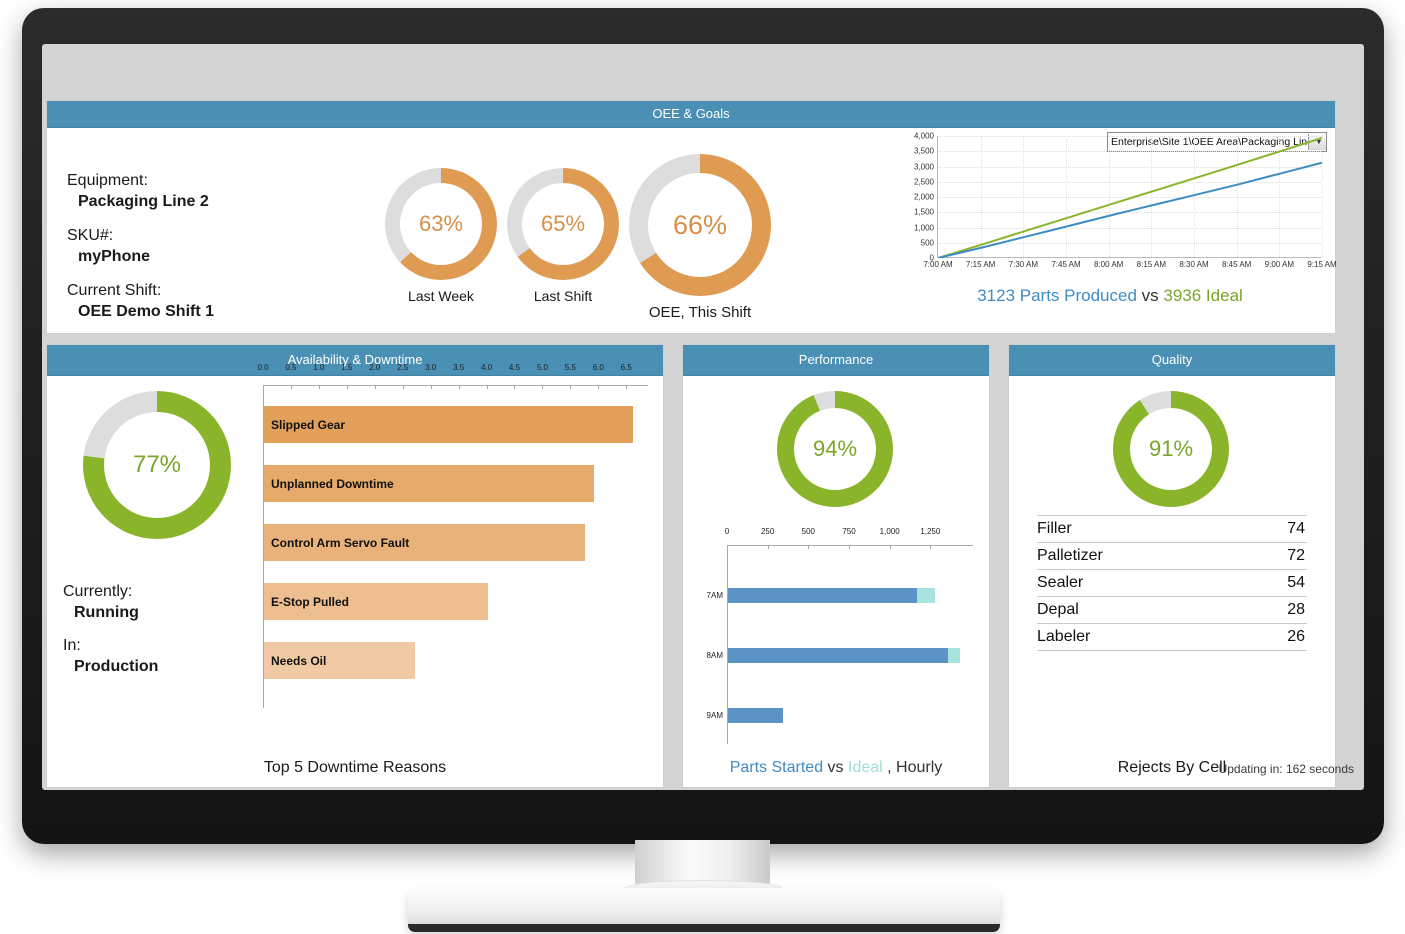  I want to click on in-label: In:, so click(72, 645).